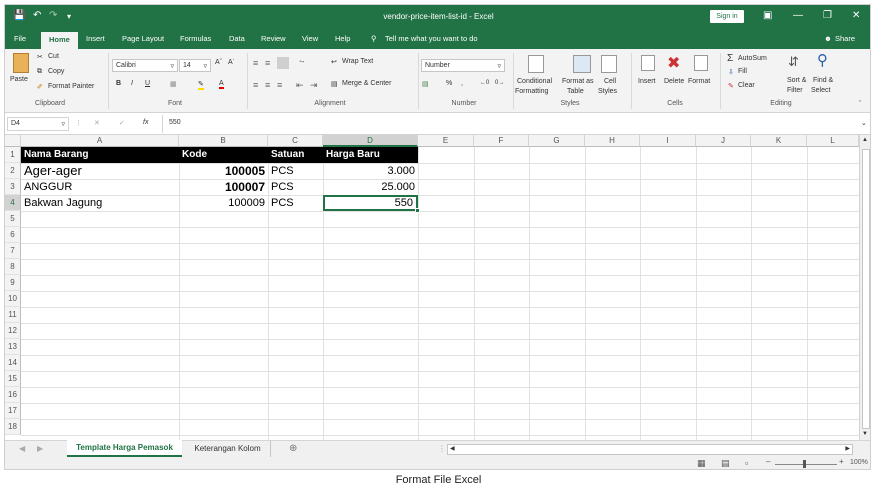 The height and width of the screenshot is (490, 877). I want to click on add-sheet-icon: ⊕, so click(293, 448).